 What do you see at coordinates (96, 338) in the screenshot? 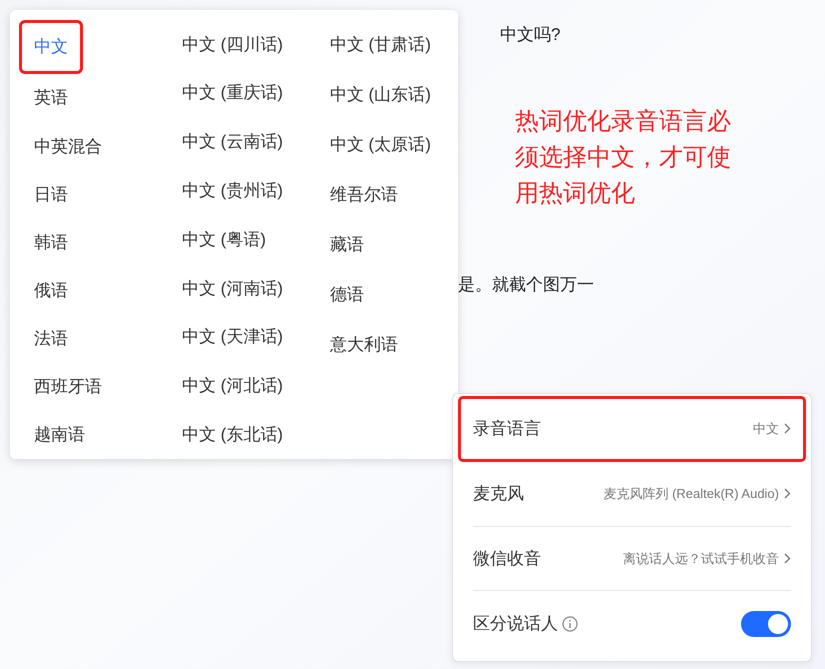
I see `language-option: 法语` at bounding box center [96, 338].